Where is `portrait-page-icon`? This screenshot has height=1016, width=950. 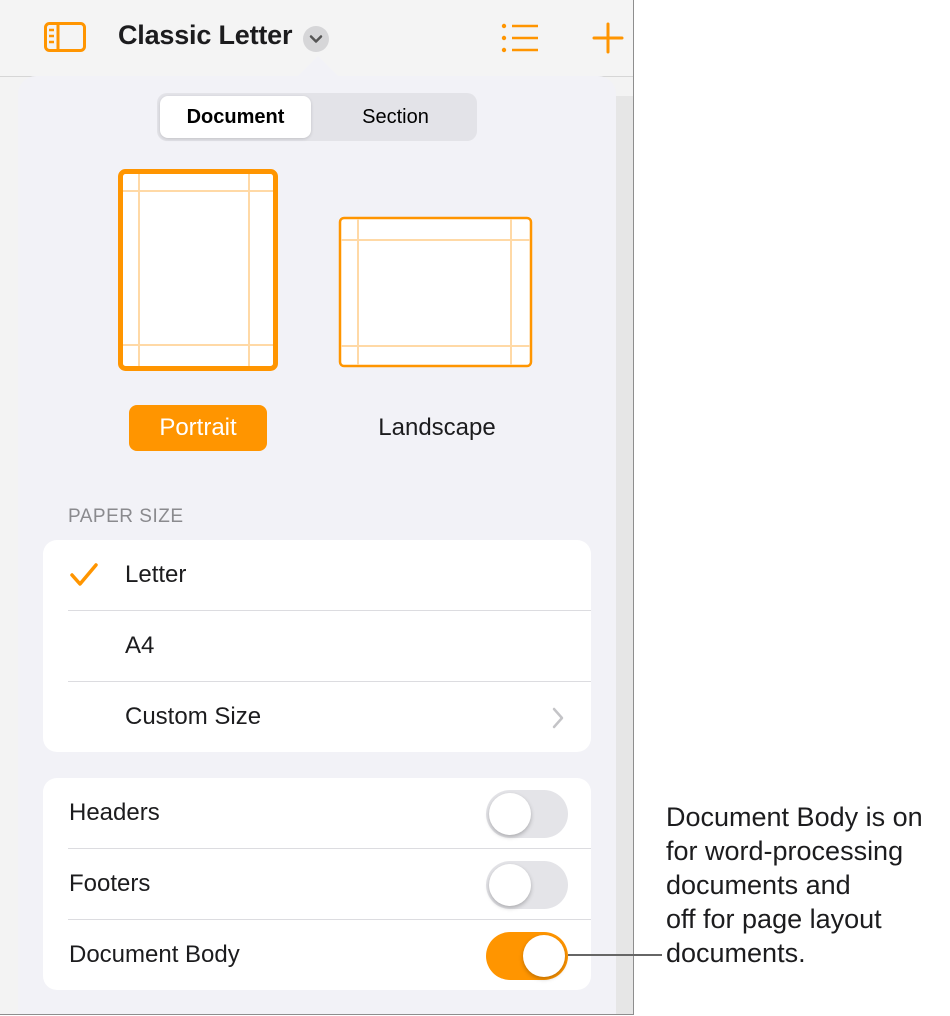
portrait-page-icon is located at coordinates (198, 270).